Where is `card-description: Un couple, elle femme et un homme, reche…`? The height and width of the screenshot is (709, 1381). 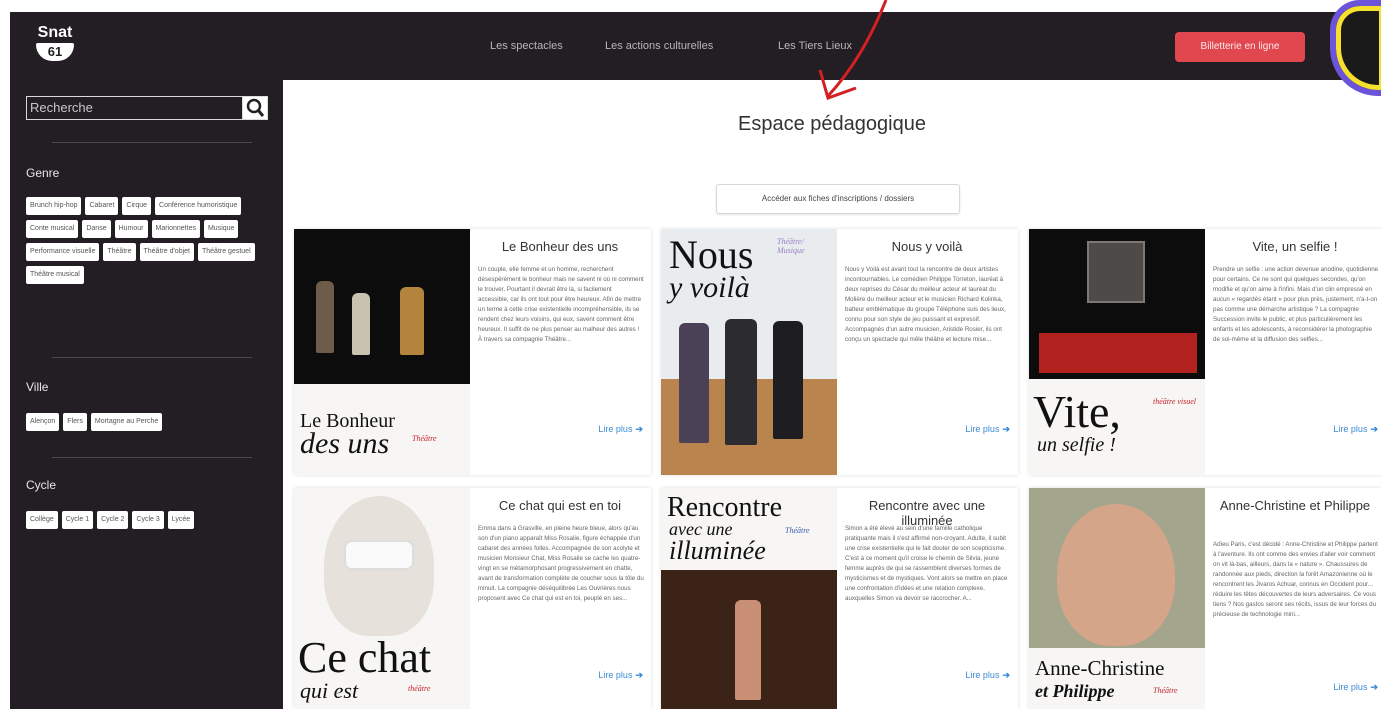 card-description: Un couple, elle femme et un homme, reche… is located at coordinates (561, 304).